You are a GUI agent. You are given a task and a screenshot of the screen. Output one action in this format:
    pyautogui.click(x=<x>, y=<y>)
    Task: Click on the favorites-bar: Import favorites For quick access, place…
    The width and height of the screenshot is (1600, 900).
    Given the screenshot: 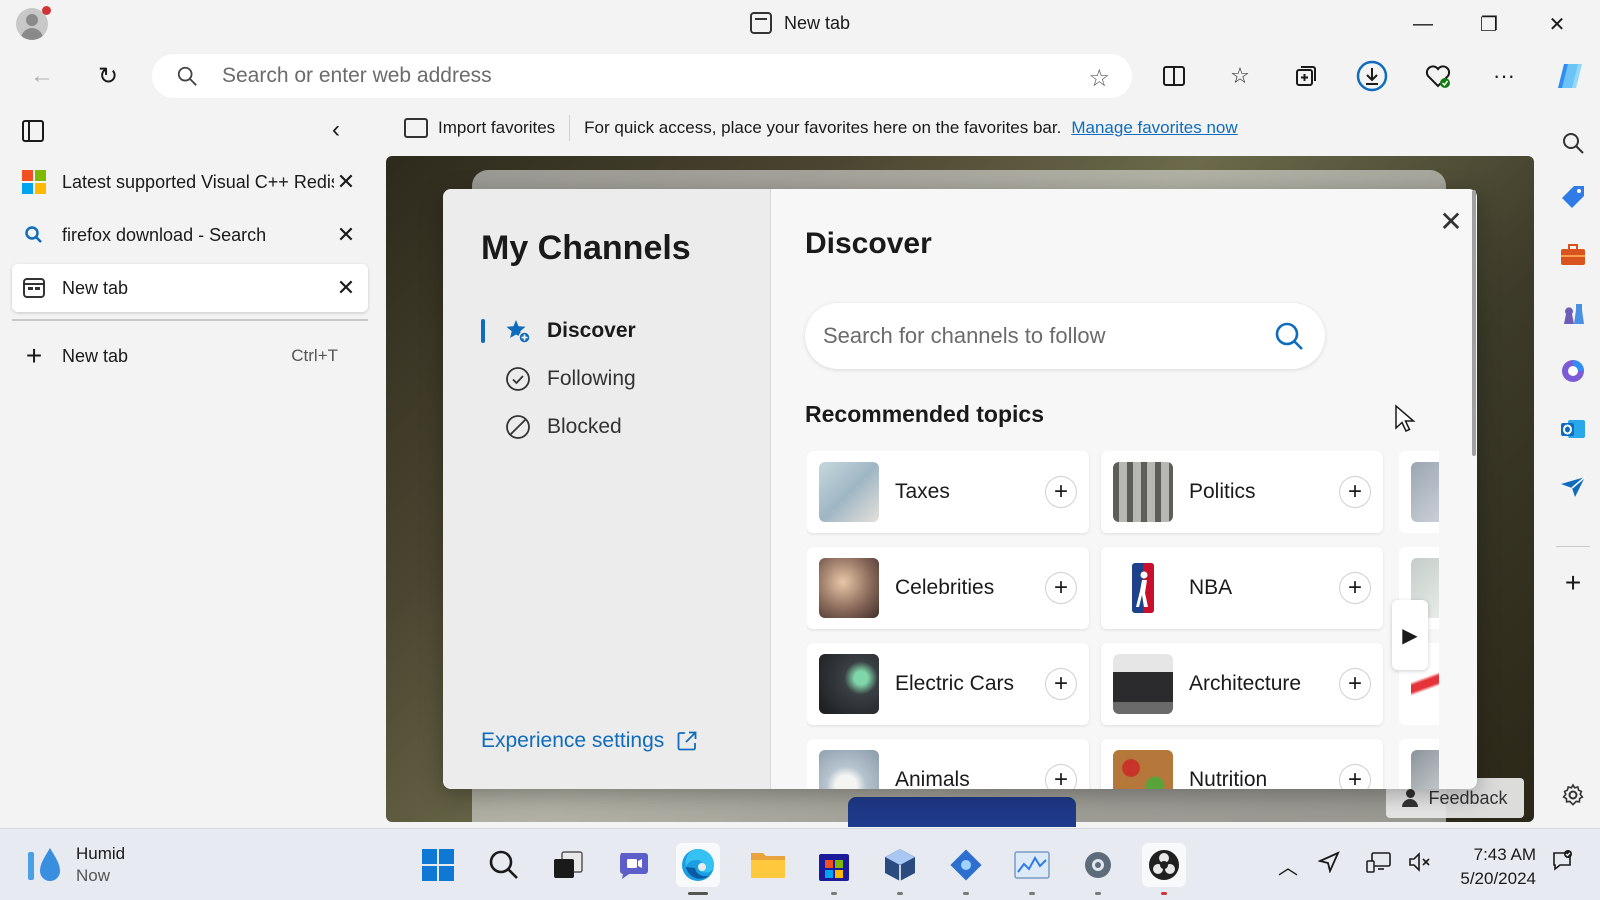 What is the action you would take?
    pyautogui.click(x=815, y=128)
    